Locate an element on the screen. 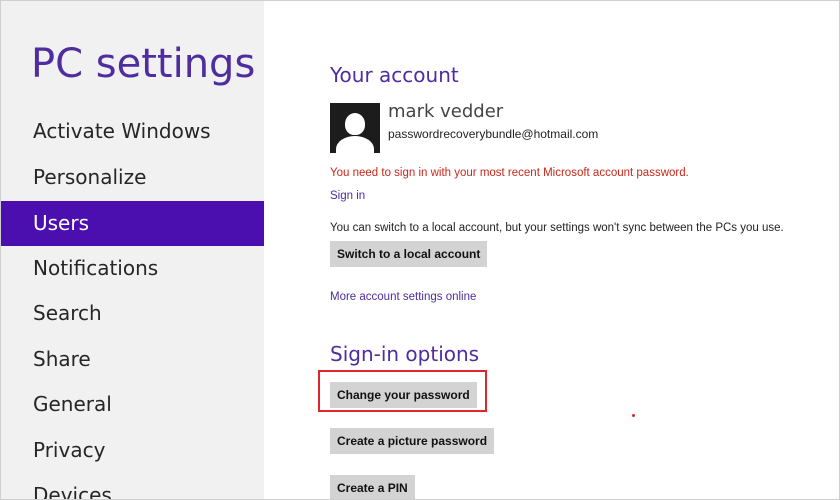 The image size is (840, 500). more-account-settings-link: More account settings online is located at coordinates (403, 297).